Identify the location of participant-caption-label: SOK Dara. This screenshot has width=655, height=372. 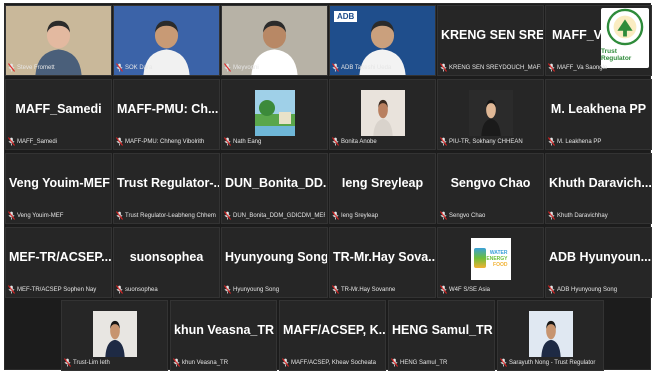
(139, 67).